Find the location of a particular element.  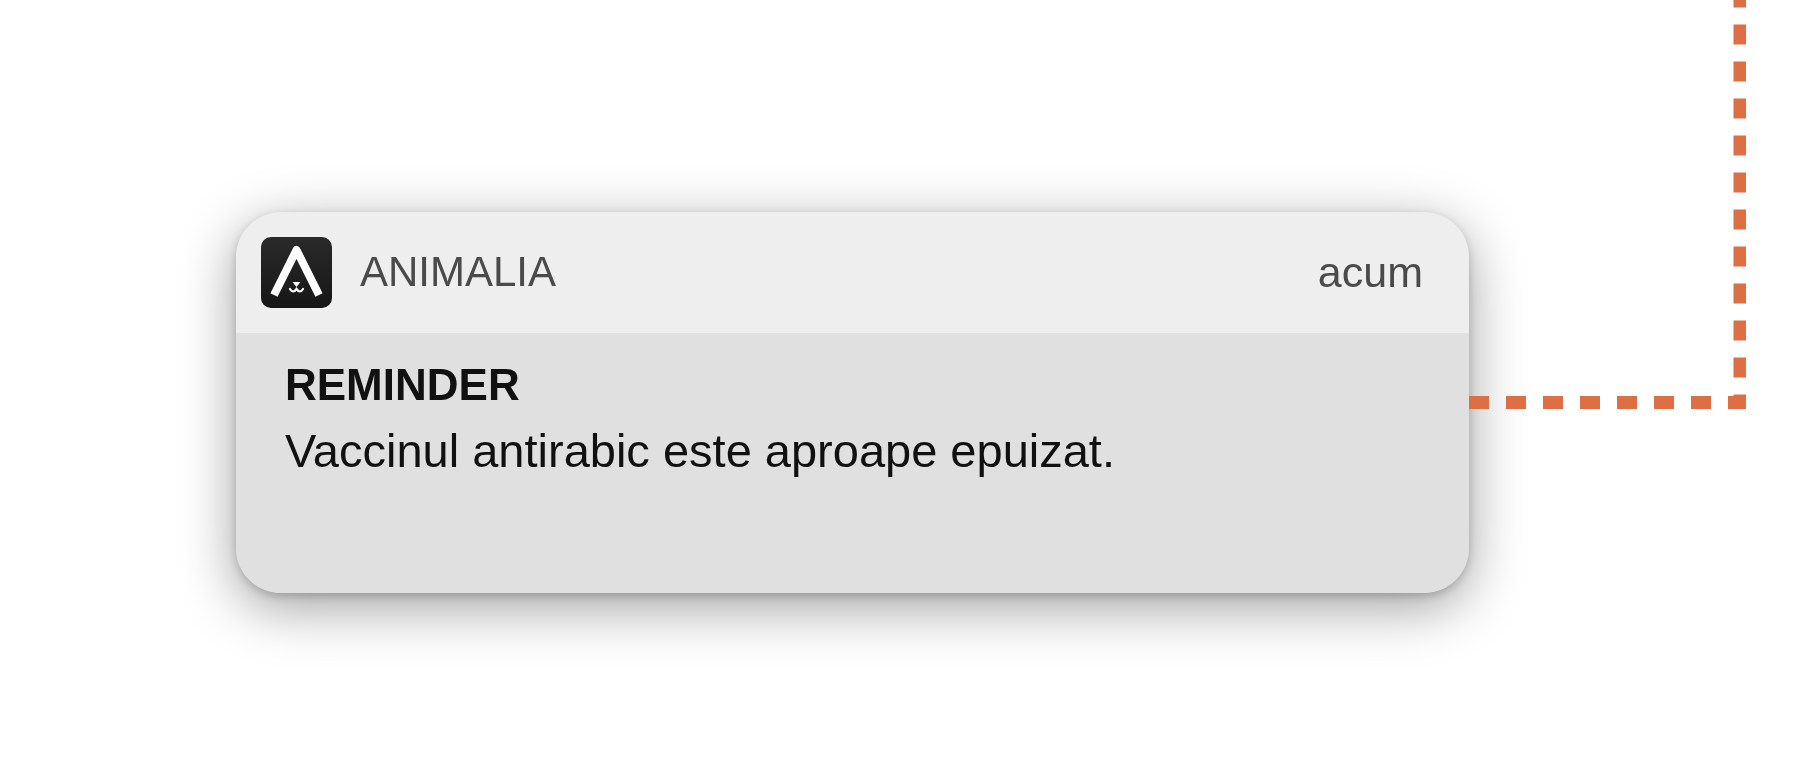

notification-time: acum is located at coordinates (1370, 272).